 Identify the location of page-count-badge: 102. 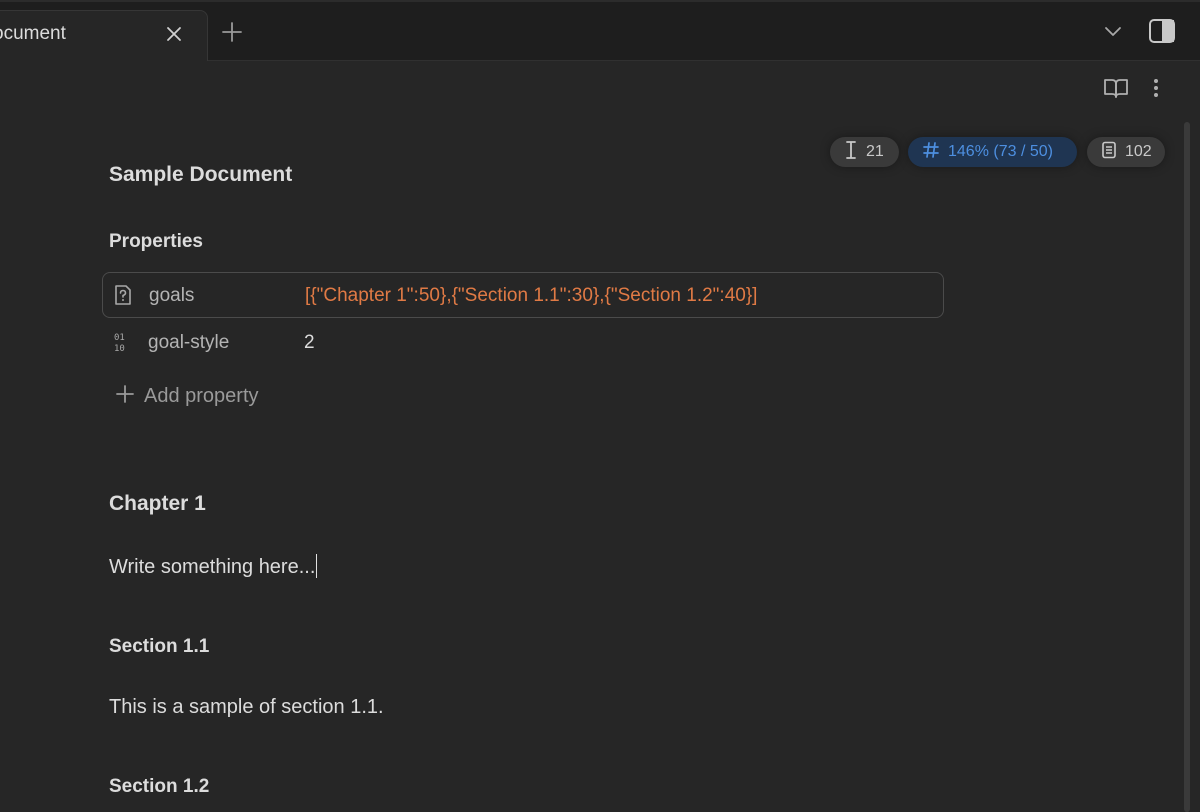
(1126, 152).